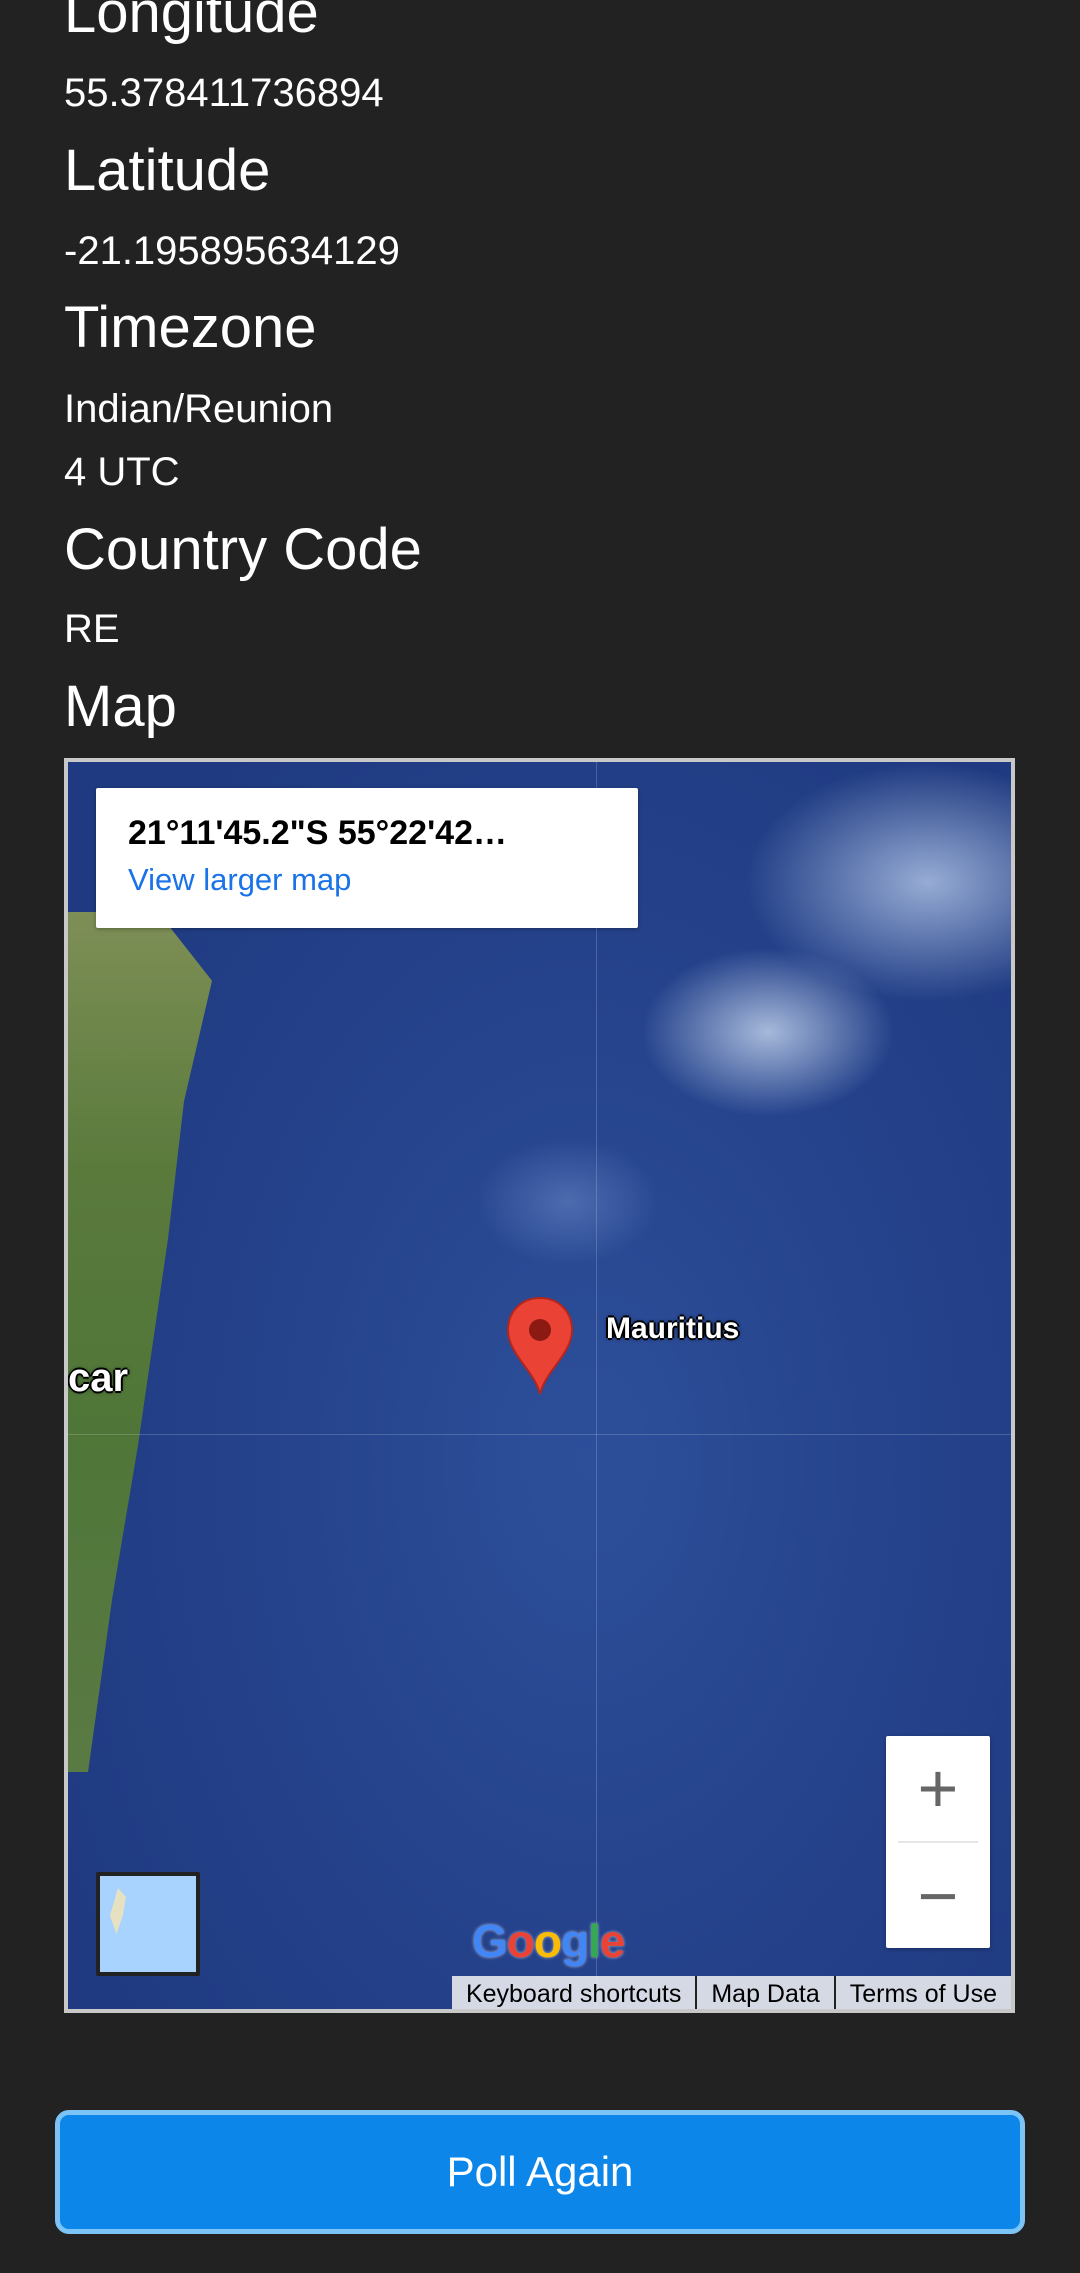  What do you see at coordinates (573, 1992) in the screenshot?
I see `keyboard-shortcuts-link: Keyboard shortcuts` at bounding box center [573, 1992].